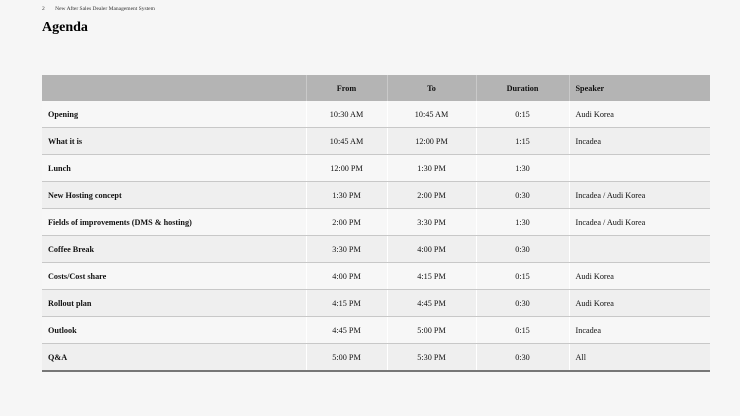  I want to click on agenda-item: New Hosting concept, so click(174, 195).